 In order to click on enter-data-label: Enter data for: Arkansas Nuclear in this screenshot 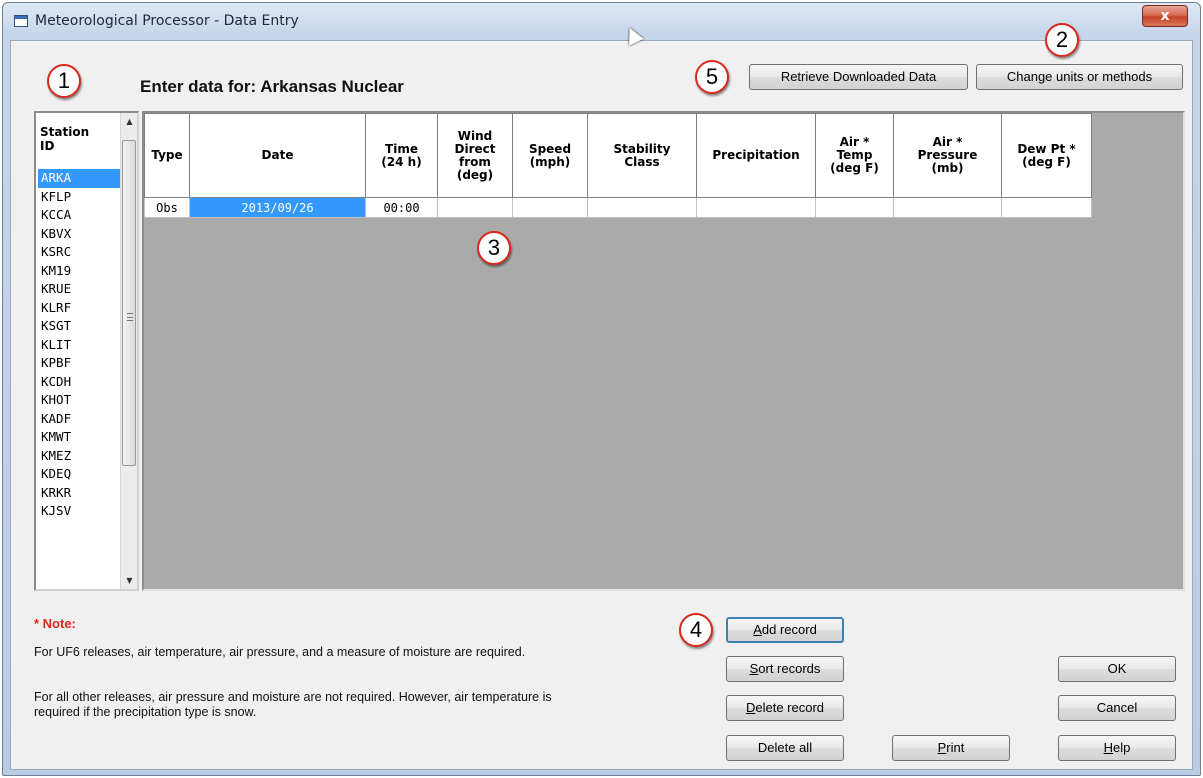, I will do `click(272, 86)`.